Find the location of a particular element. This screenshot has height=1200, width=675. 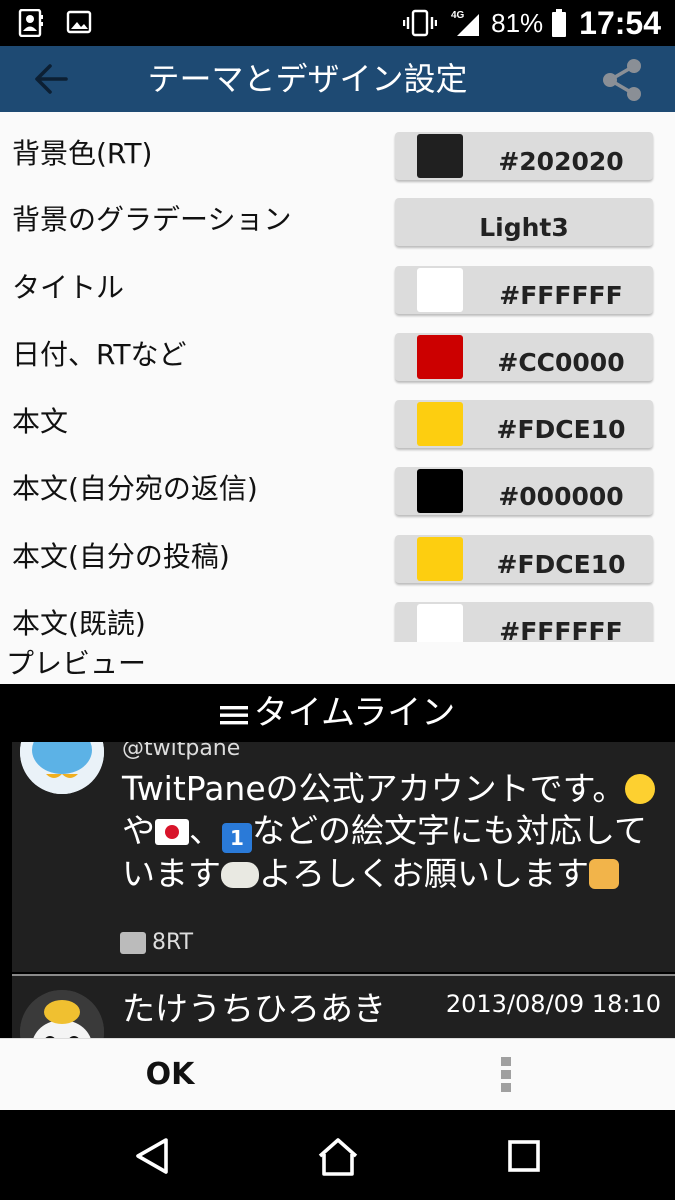

retweet-count: 8RT is located at coordinates (156, 942).